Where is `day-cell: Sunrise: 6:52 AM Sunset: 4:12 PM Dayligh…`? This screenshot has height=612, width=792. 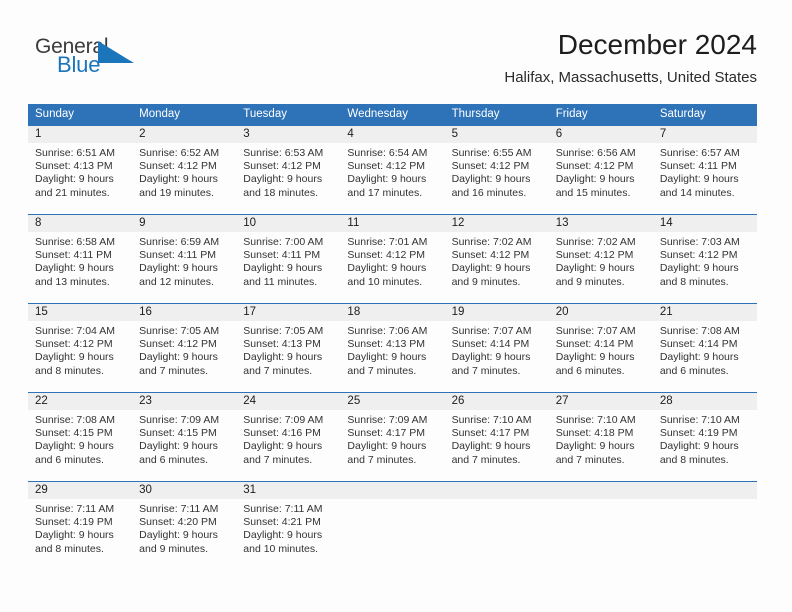 day-cell: Sunrise: 6:52 AM Sunset: 4:12 PM Dayligh… is located at coordinates (184, 178).